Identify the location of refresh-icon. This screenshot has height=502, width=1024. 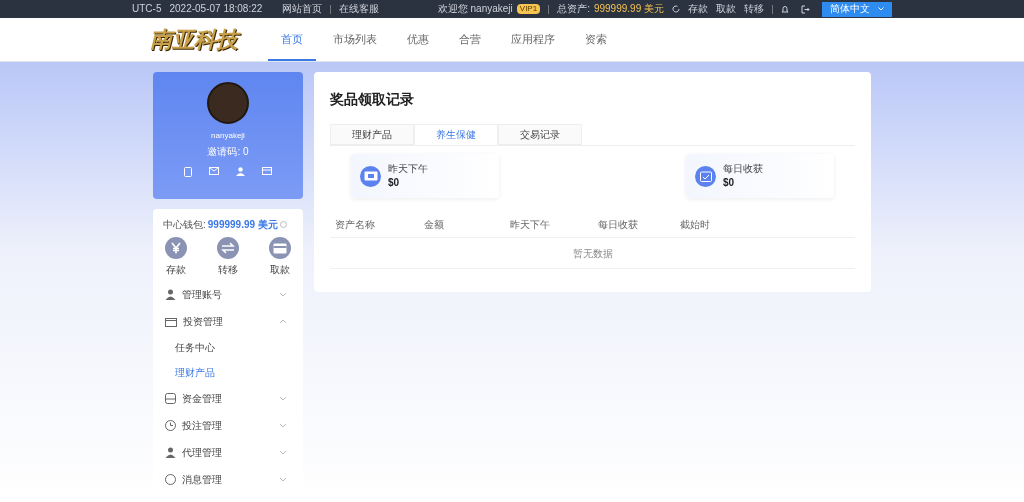
(676, 9).